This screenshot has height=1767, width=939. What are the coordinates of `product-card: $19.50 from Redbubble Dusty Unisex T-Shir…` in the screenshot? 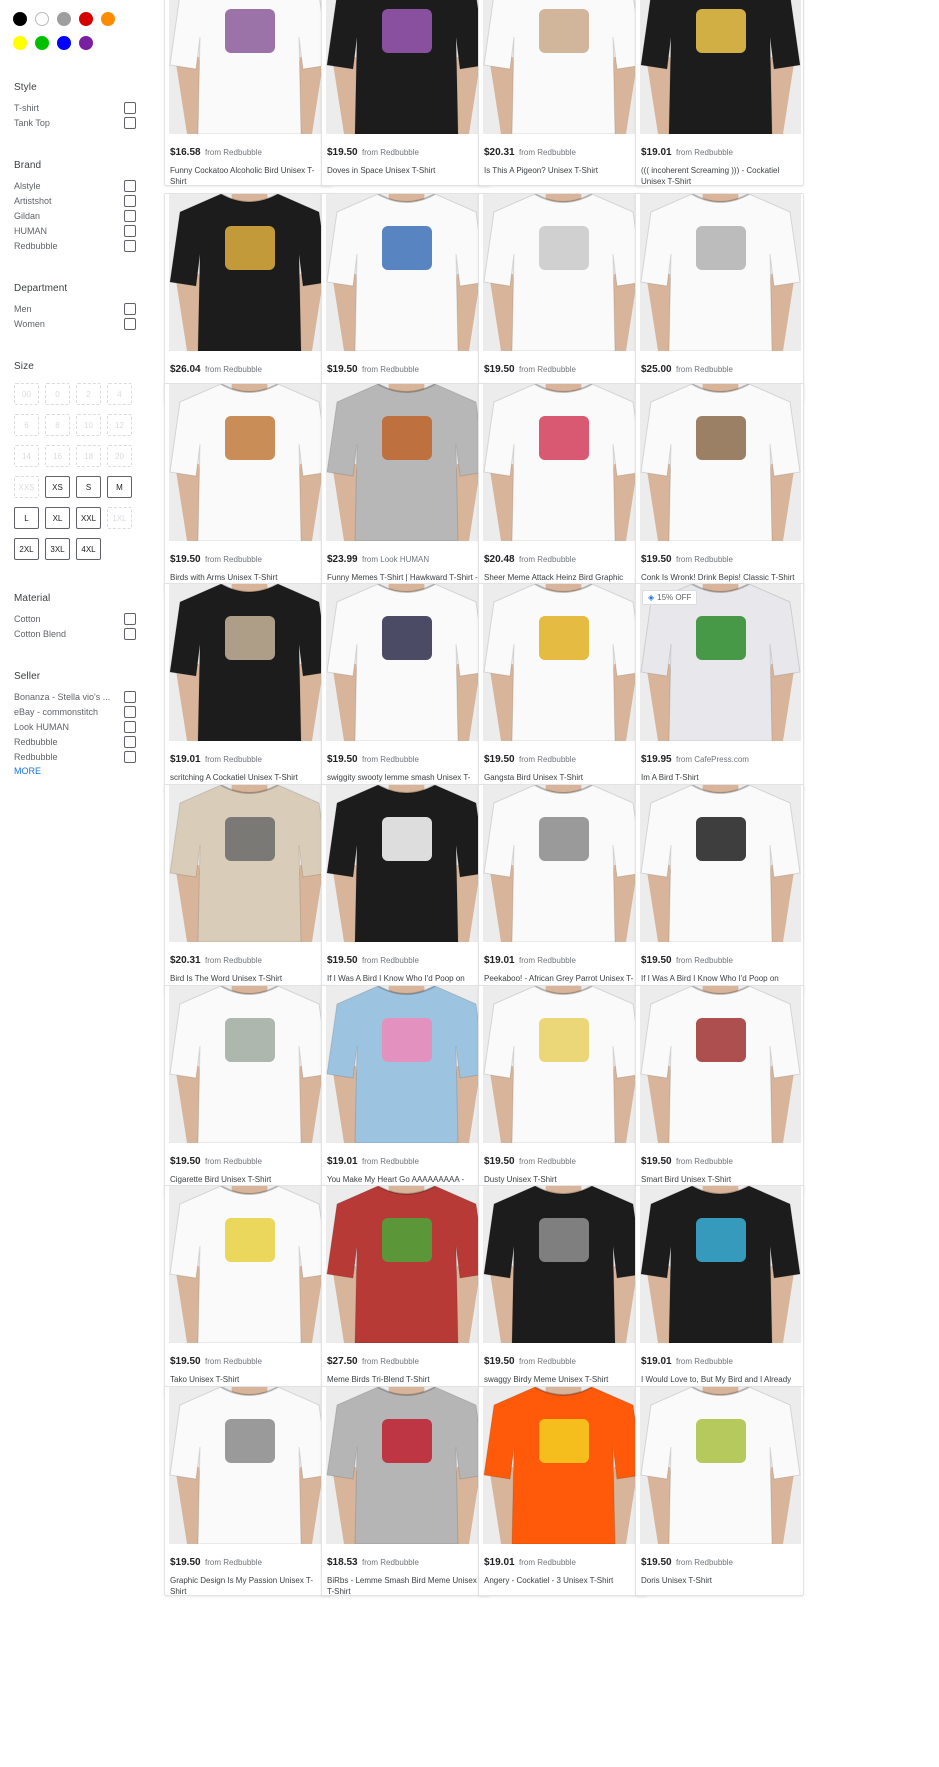 It's located at (562, 1090).